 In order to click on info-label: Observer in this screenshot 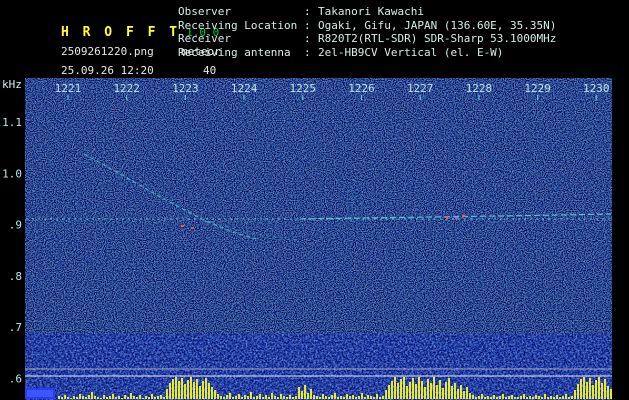, I will do `click(204, 11)`.